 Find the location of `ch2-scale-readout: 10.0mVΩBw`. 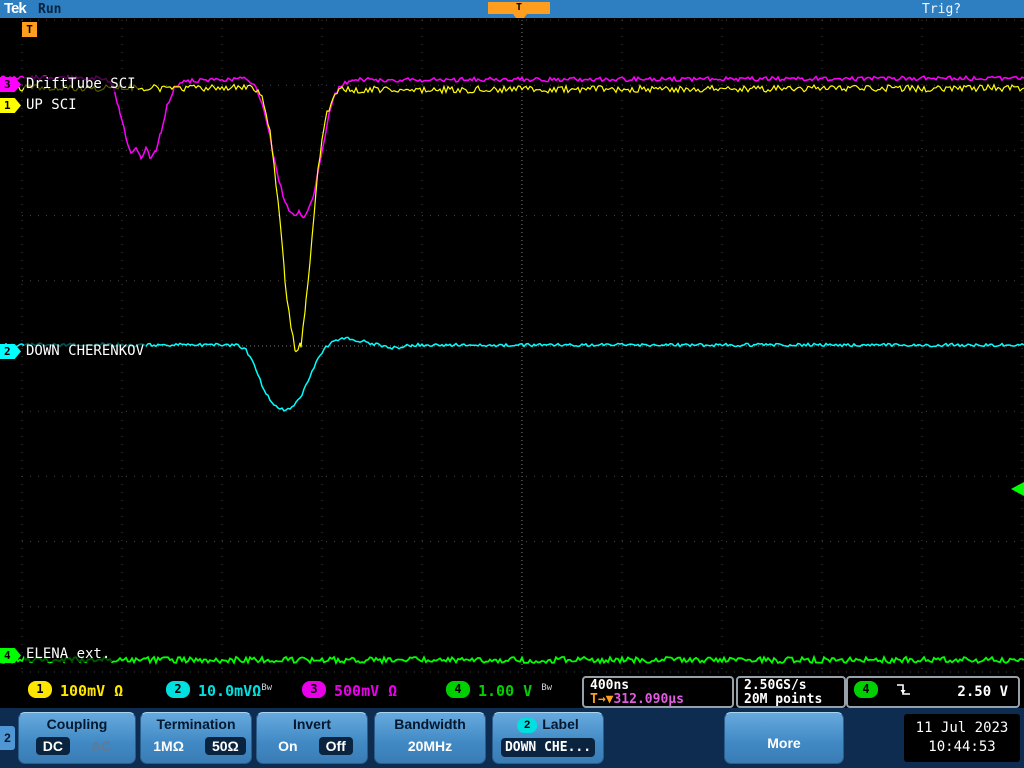

ch2-scale-readout: 10.0mVΩBw is located at coordinates (235, 691).